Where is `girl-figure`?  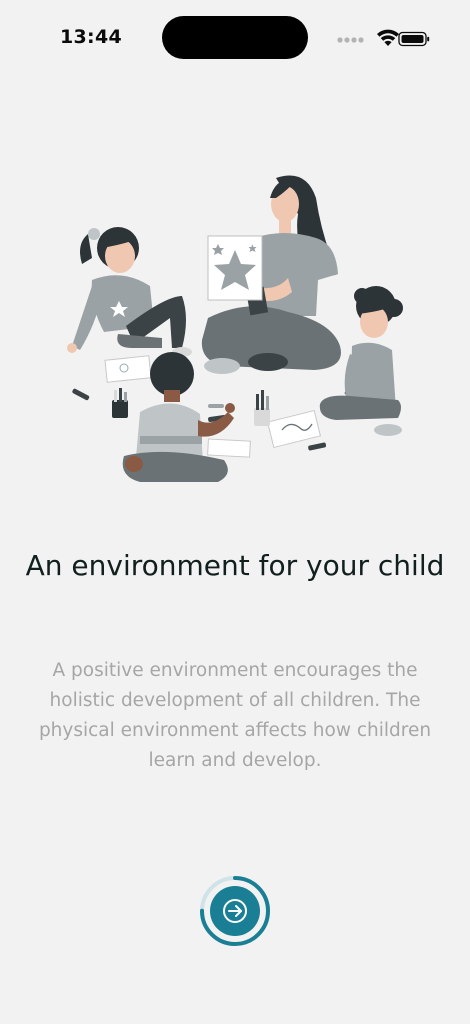 girl-figure is located at coordinates (129, 292).